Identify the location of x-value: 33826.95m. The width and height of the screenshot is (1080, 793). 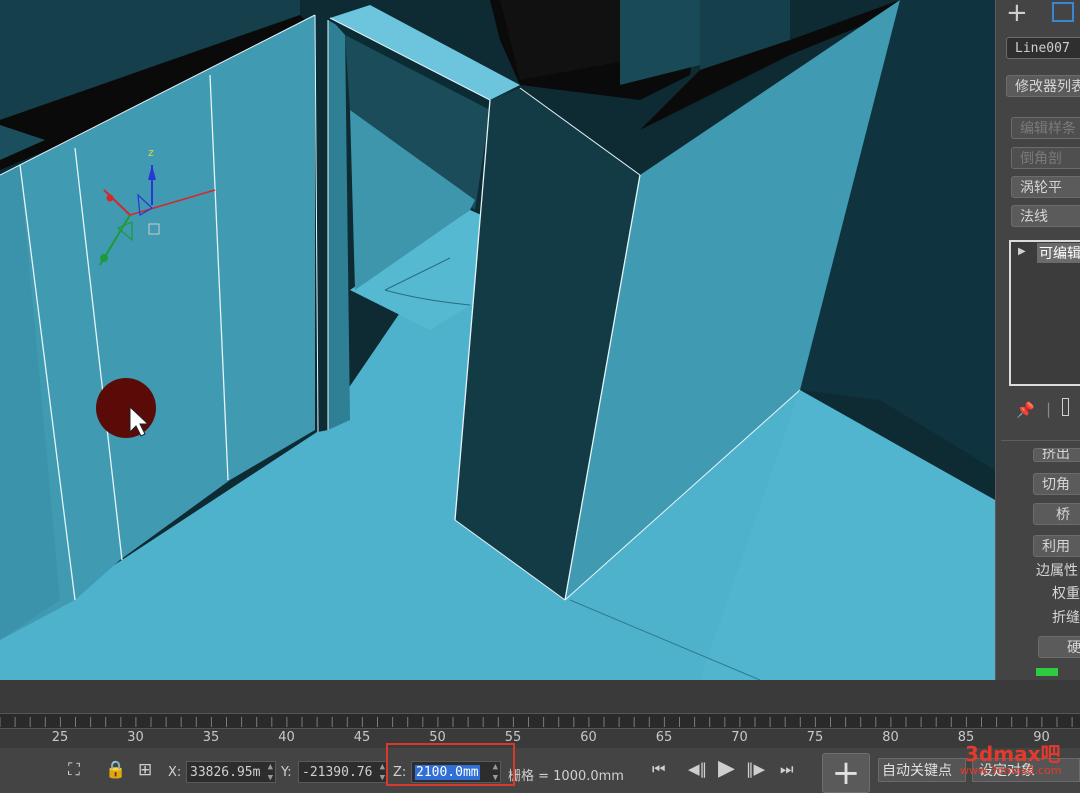
(225, 772).